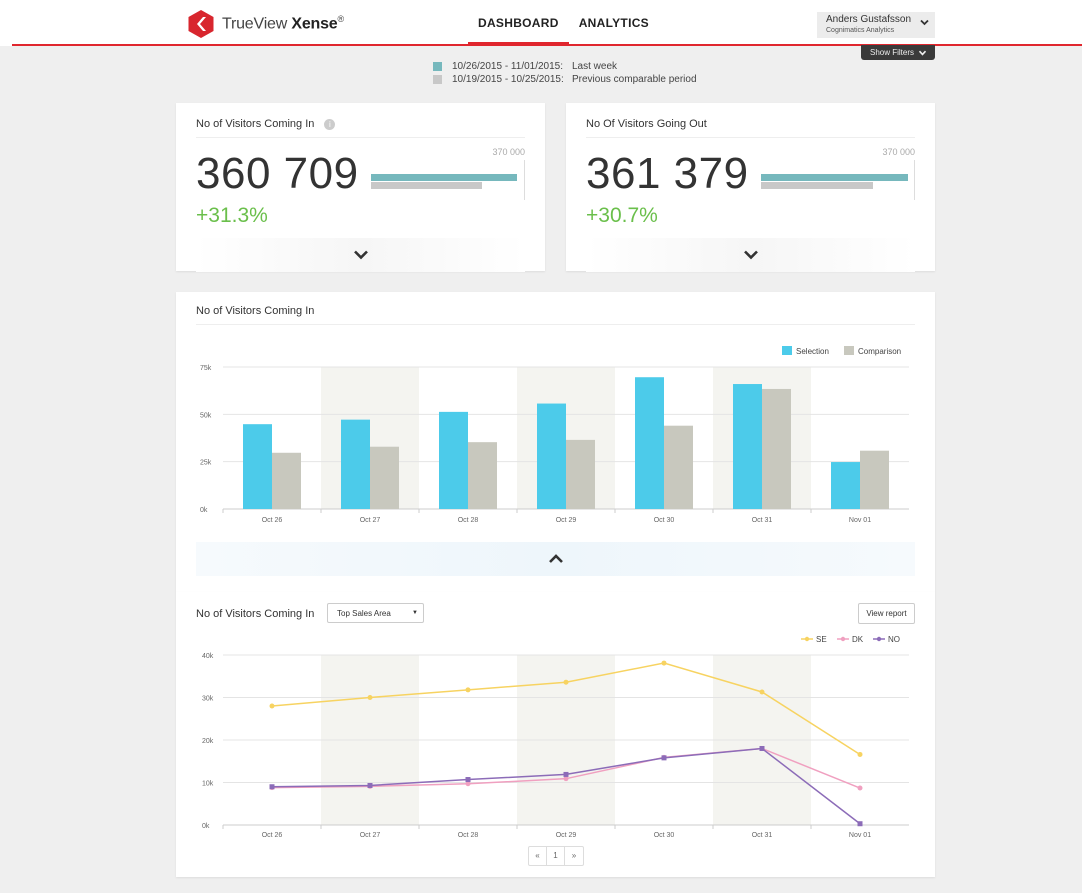  What do you see at coordinates (283, 23) in the screenshot?
I see `brand-name: TrueView Xense®` at bounding box center [283, 23].